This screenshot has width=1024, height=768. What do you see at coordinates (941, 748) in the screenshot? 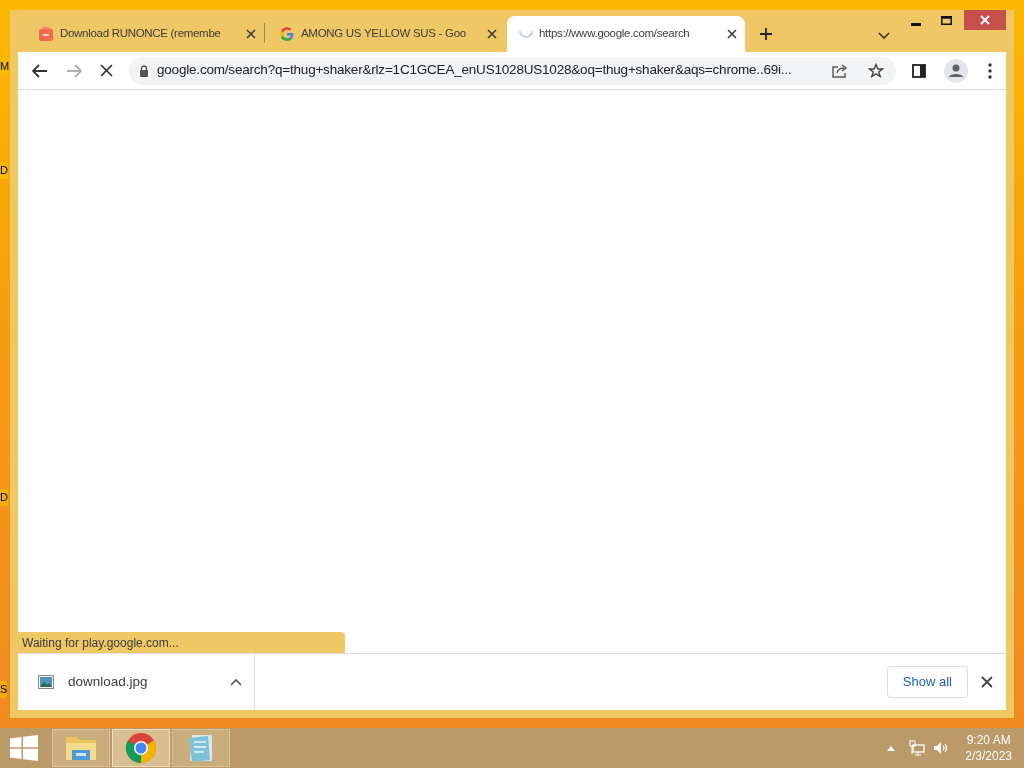
I see `volume-icon` at bounding box center [941, 748].